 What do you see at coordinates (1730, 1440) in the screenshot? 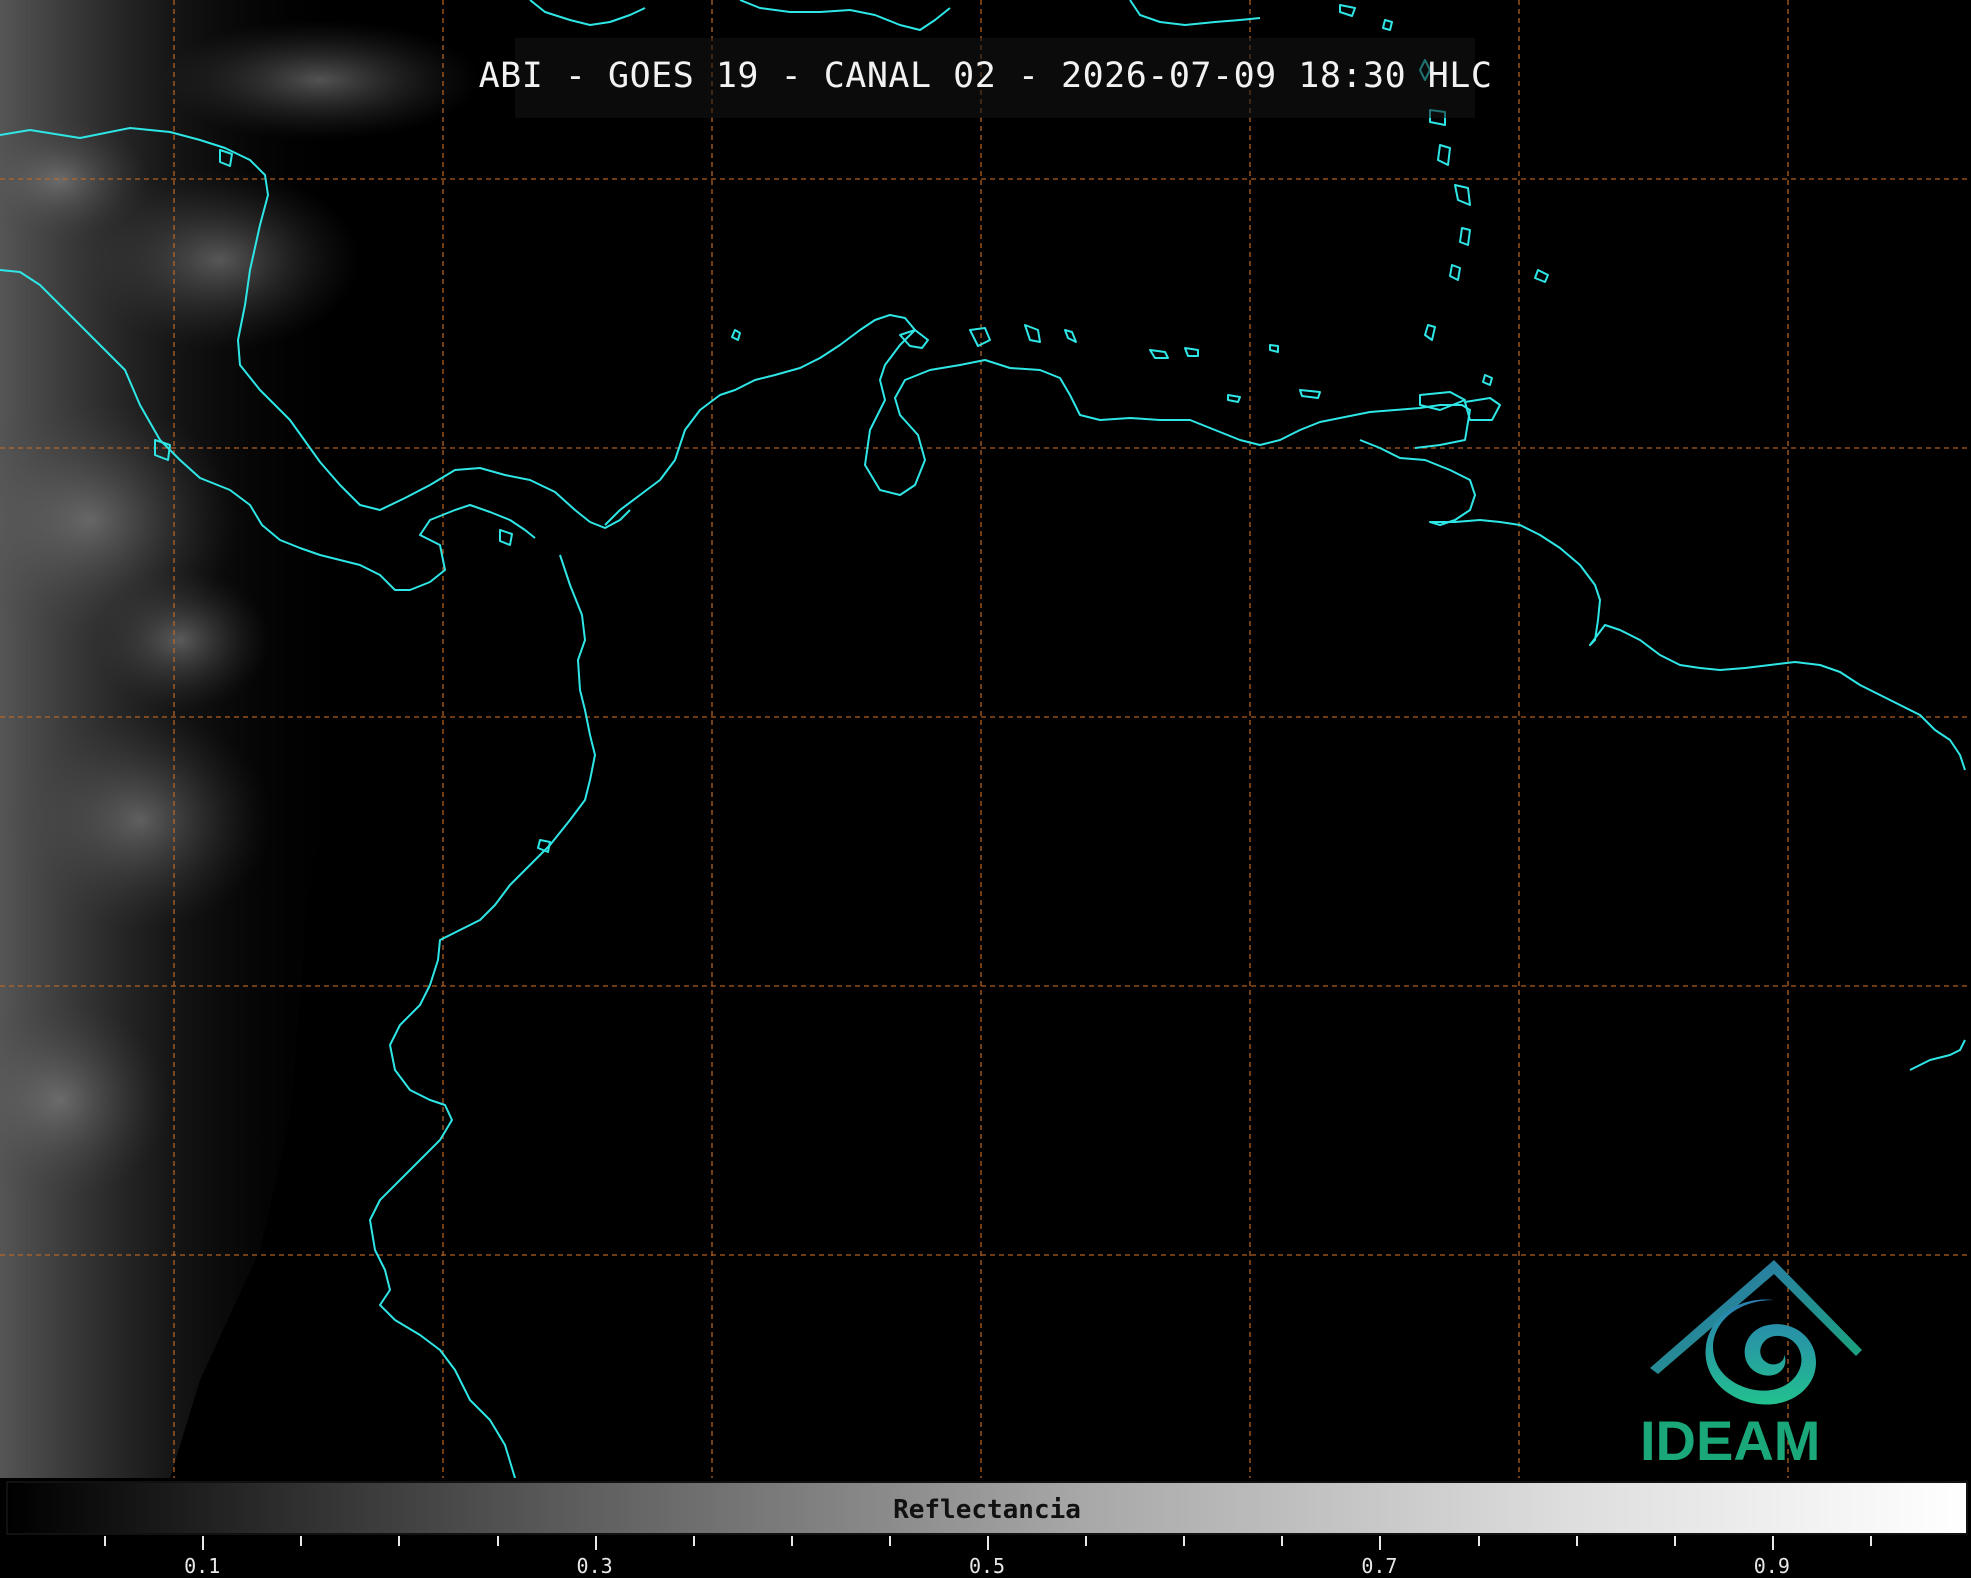
I see `logo-text: IDEAM` at bounding box center [1730, 1440].